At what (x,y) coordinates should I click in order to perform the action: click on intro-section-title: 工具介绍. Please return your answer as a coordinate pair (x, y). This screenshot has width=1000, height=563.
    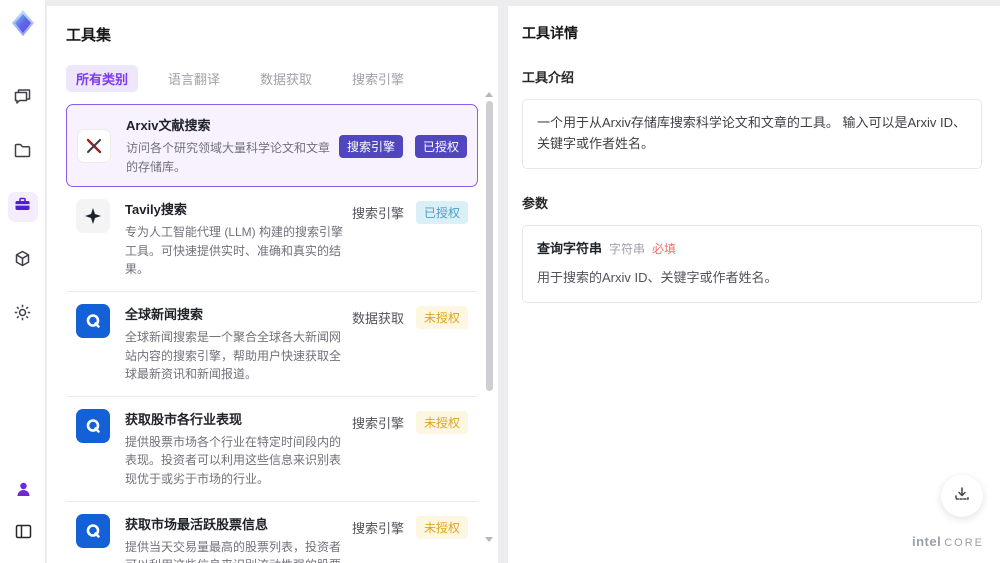
    Looking at the image, I should click on (548, 77).